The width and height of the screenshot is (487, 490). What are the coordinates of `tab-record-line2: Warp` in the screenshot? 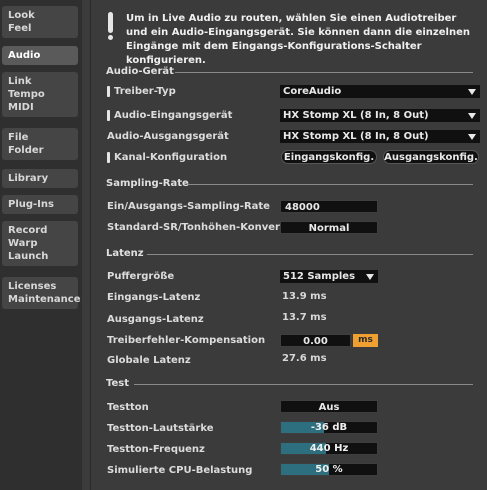 It's located at (23, 243).